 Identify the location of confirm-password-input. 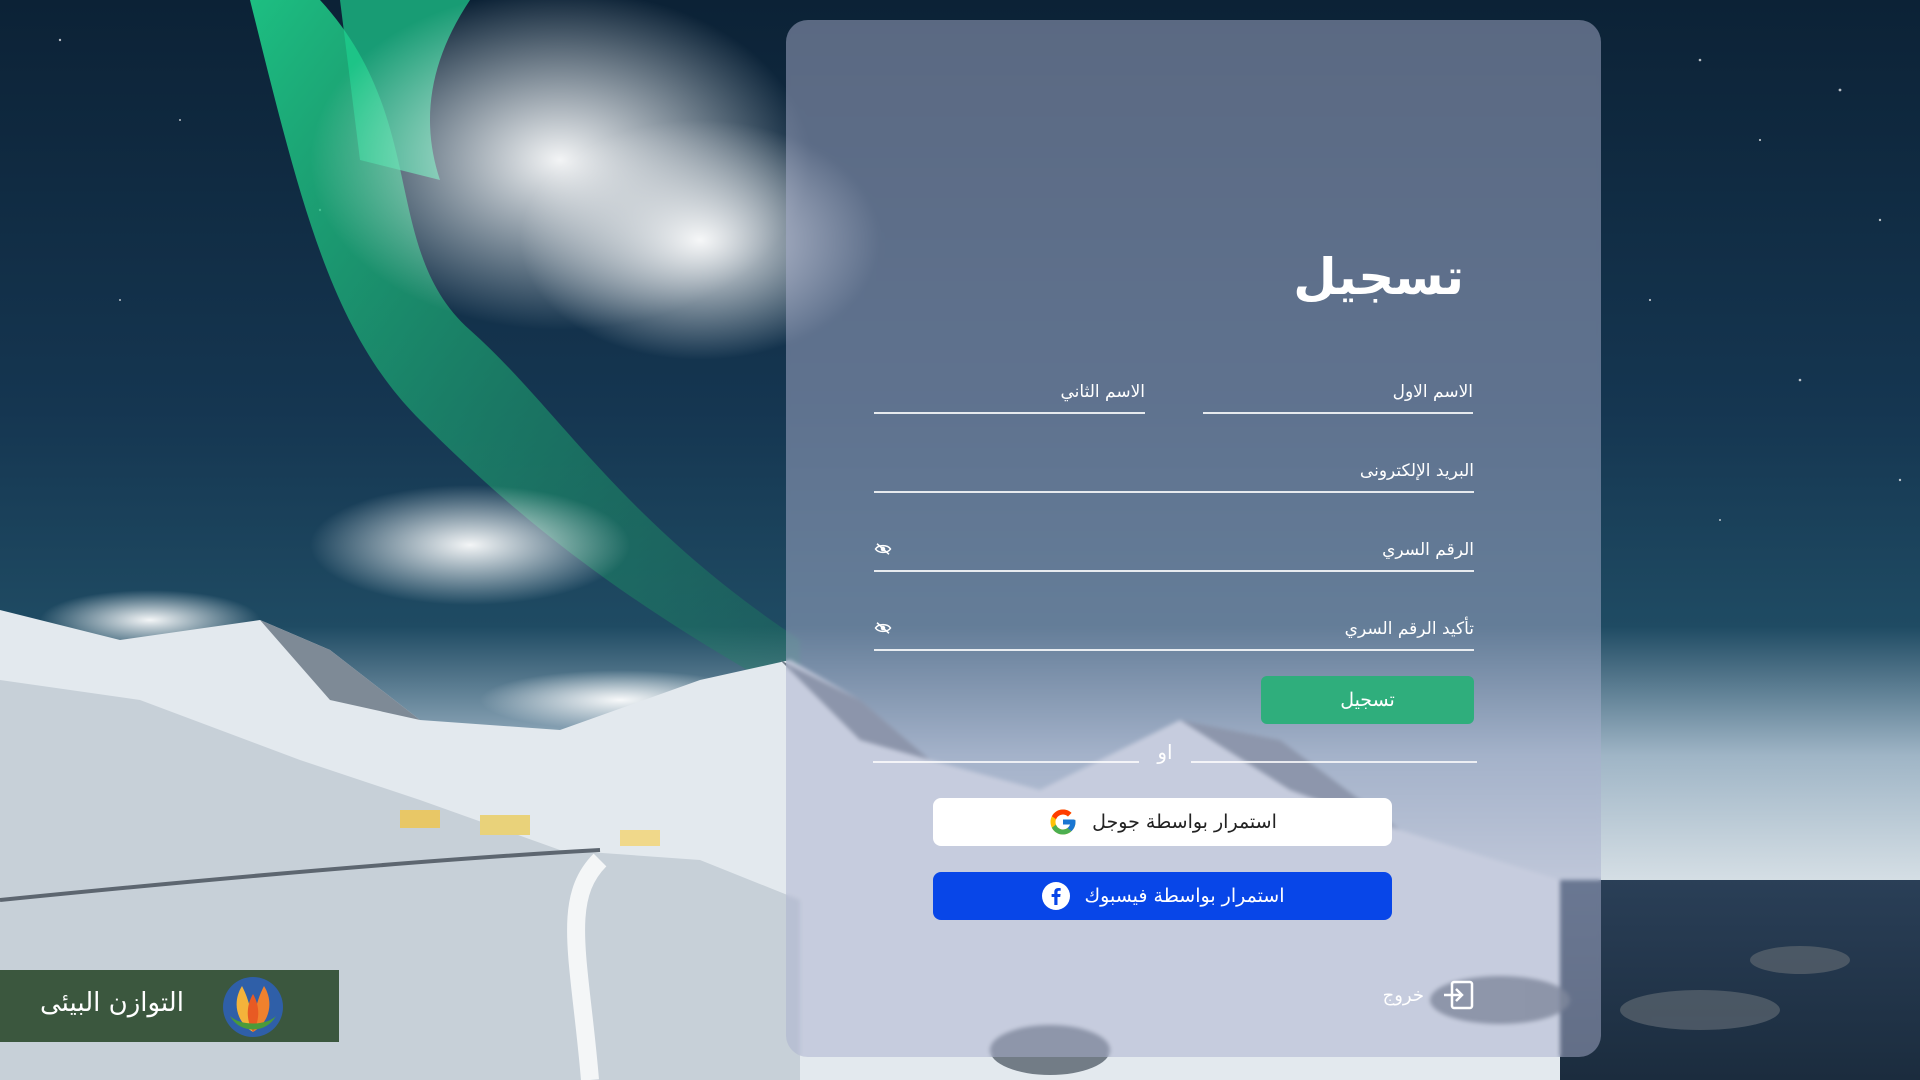
(1176, 629).